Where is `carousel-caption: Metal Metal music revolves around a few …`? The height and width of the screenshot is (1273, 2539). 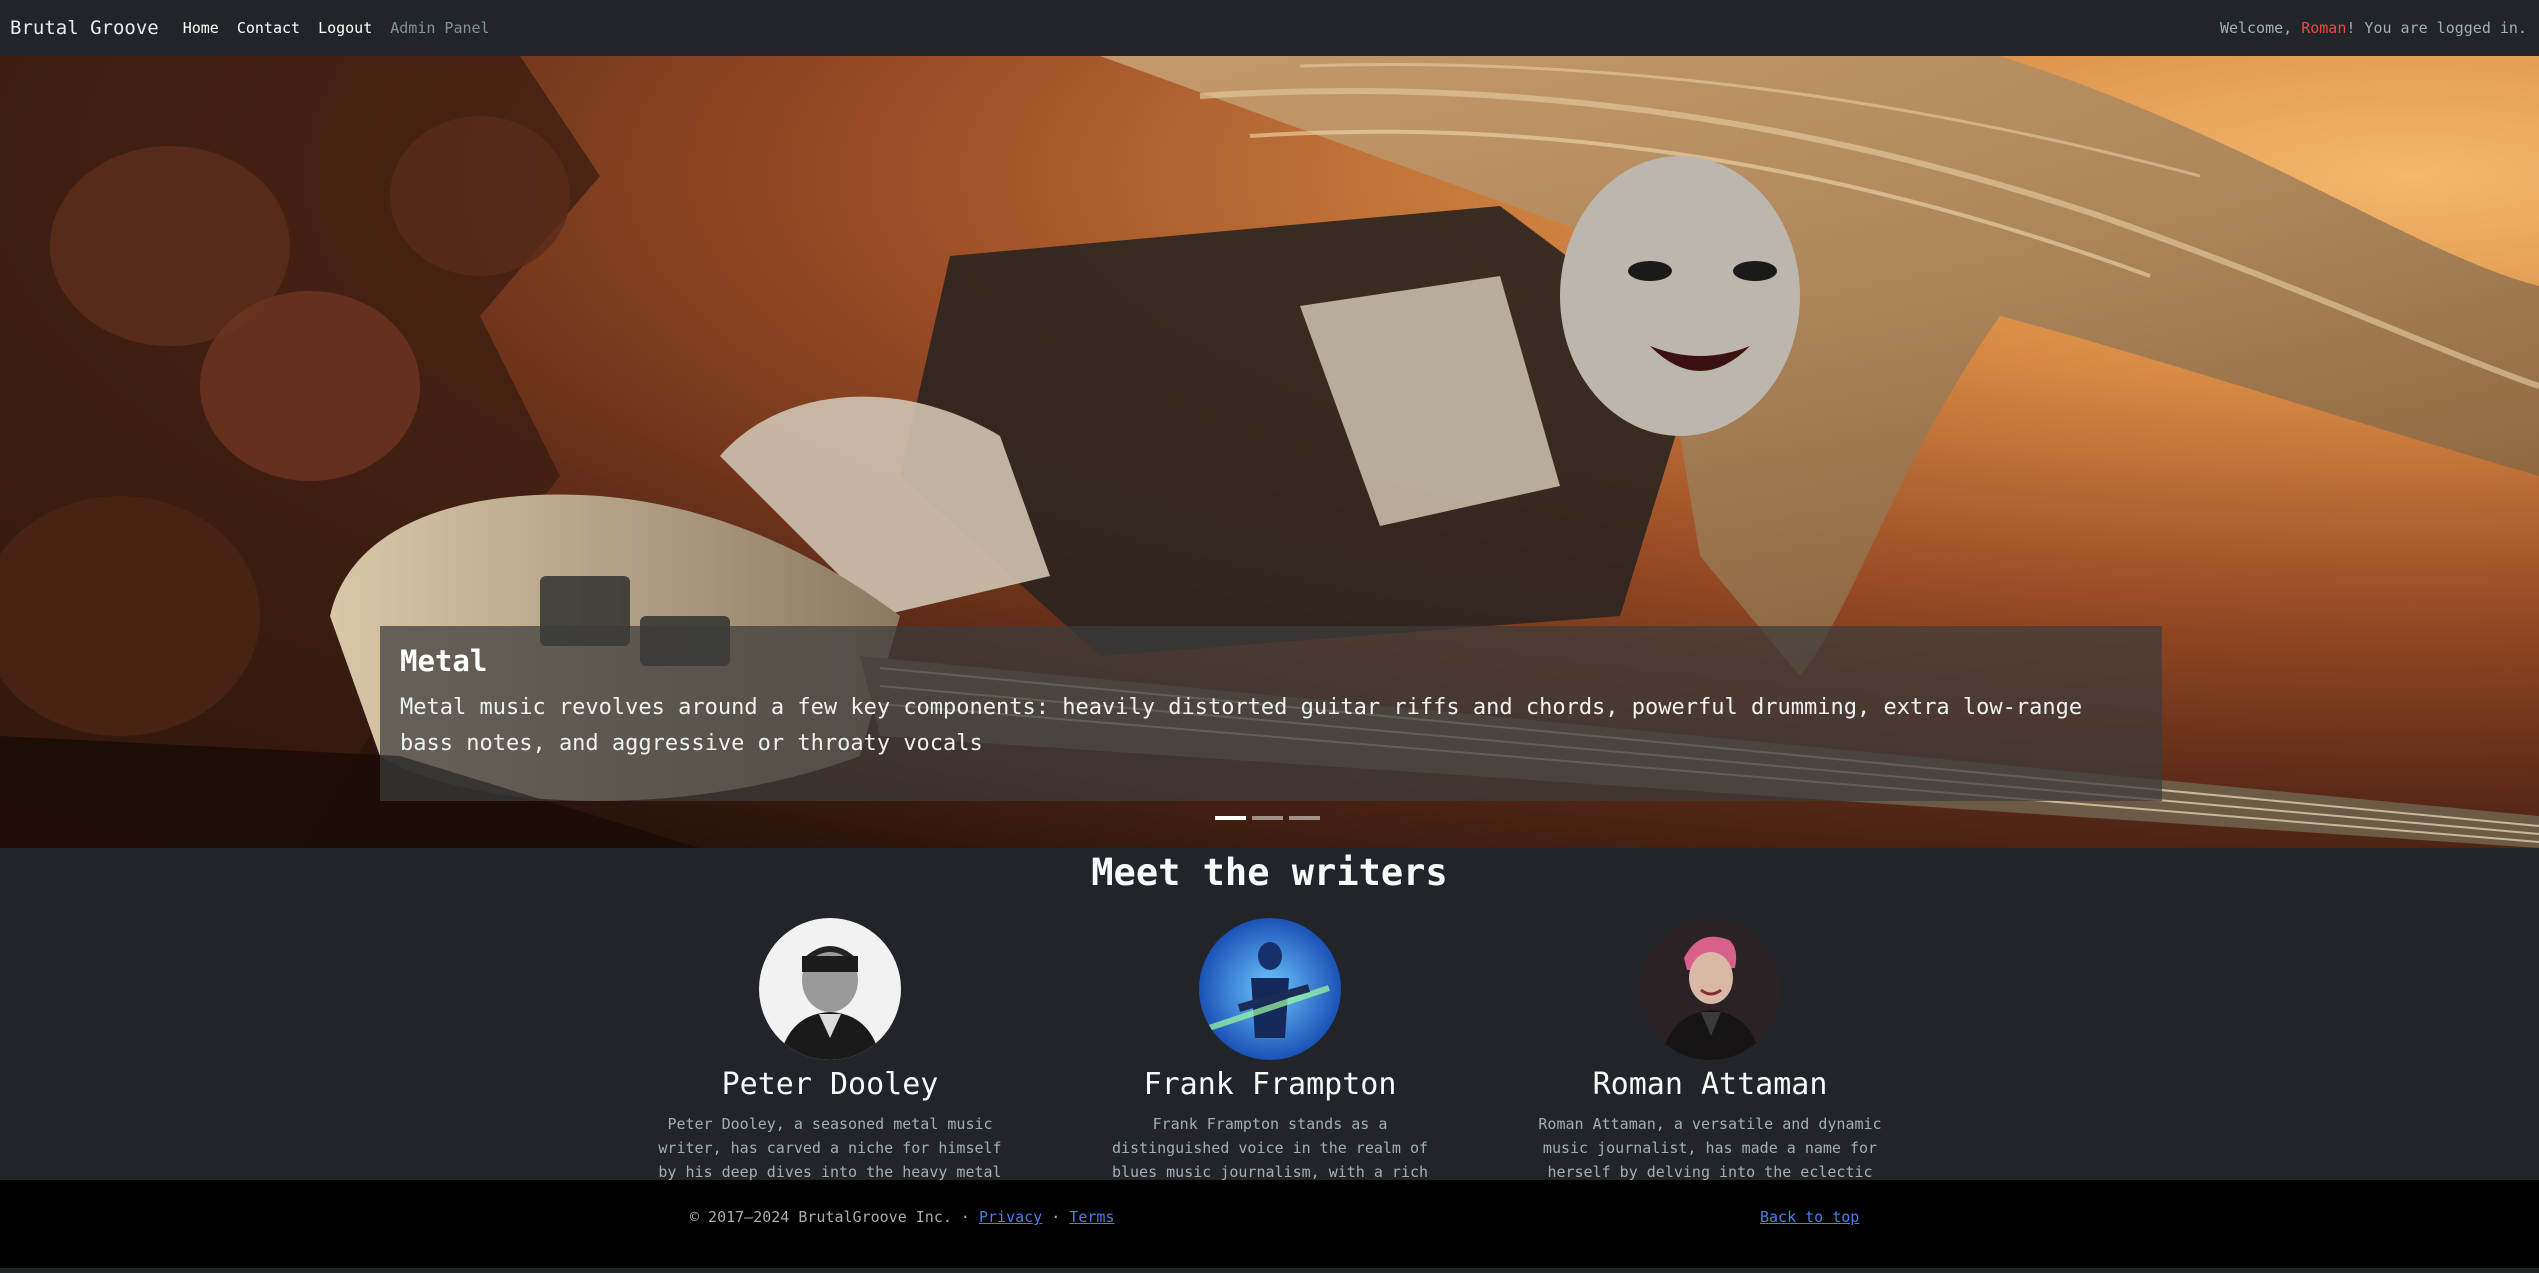
carousel-caption: Metal Metal music revolves around a few … is located at coordinates (1271, 713).